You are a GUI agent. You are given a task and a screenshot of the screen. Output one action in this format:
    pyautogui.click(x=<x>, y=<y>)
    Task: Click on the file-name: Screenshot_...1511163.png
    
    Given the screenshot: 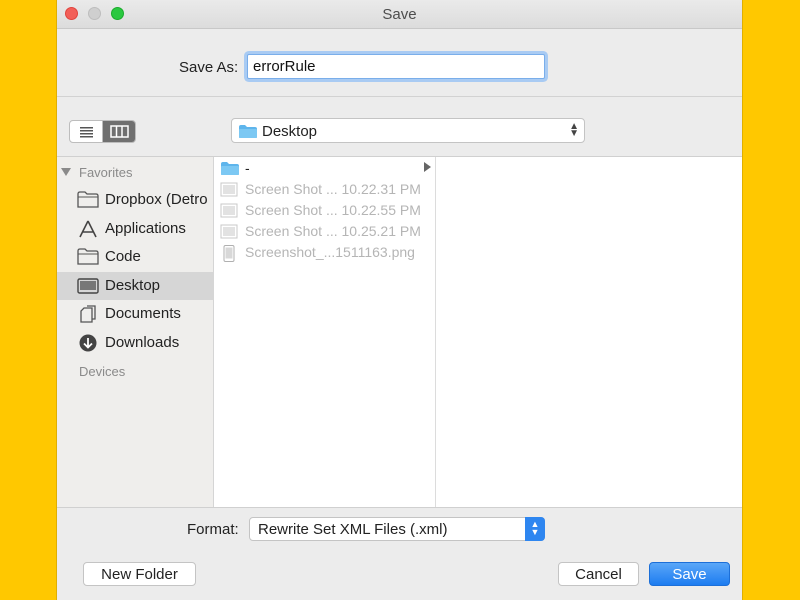 What is the action you would take?
    pyautogui.click(x=330, y=252)
    